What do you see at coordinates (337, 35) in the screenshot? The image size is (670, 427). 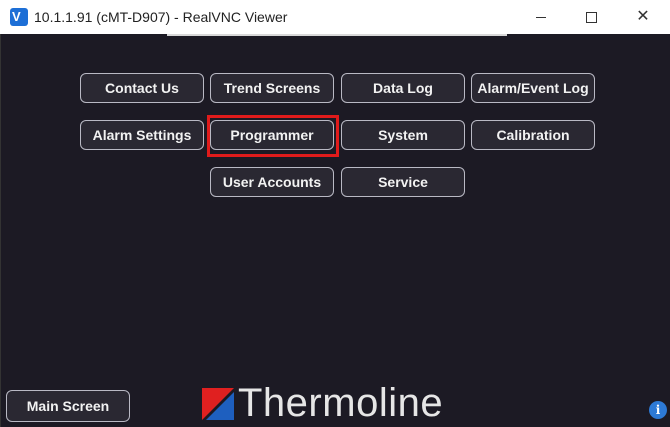 I see `top-strip` at bounding box center [337, 35].